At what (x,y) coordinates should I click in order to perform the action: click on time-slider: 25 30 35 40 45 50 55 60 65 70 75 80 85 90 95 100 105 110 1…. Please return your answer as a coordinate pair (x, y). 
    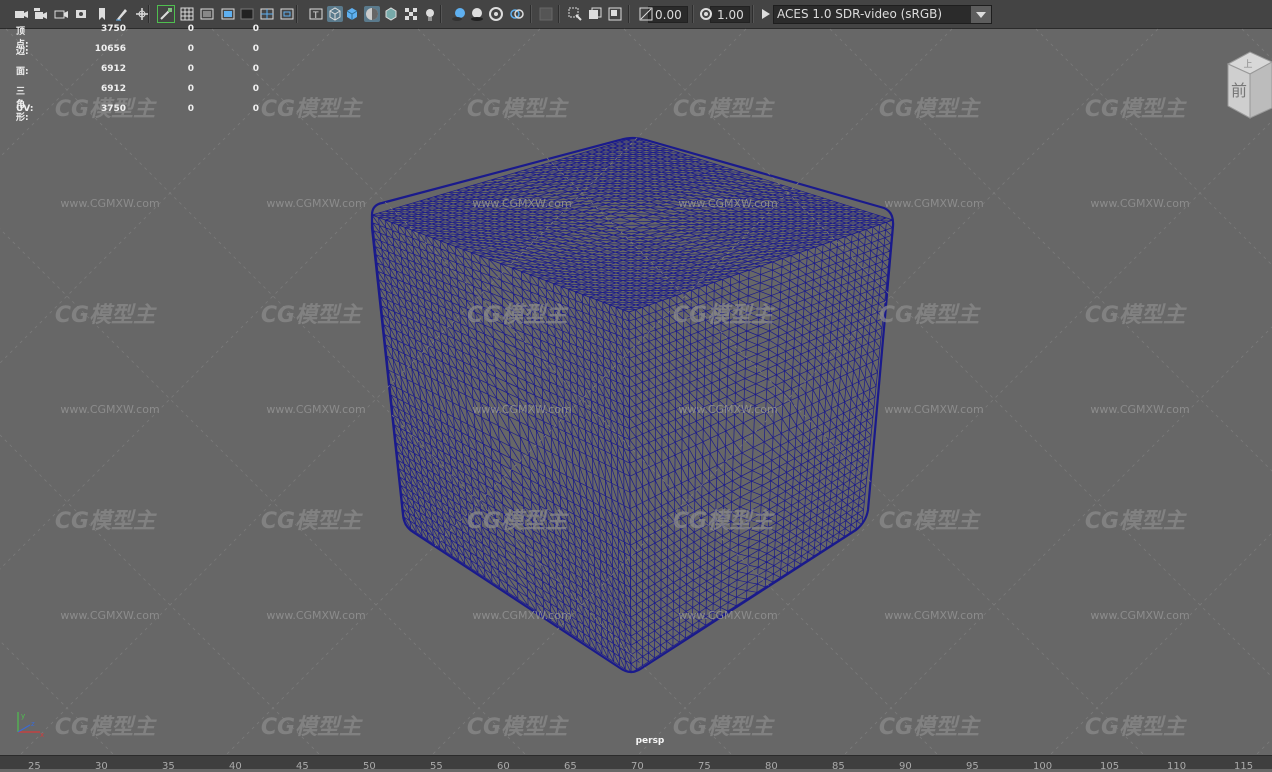
    Looking at the image, I should click on (636, 763).